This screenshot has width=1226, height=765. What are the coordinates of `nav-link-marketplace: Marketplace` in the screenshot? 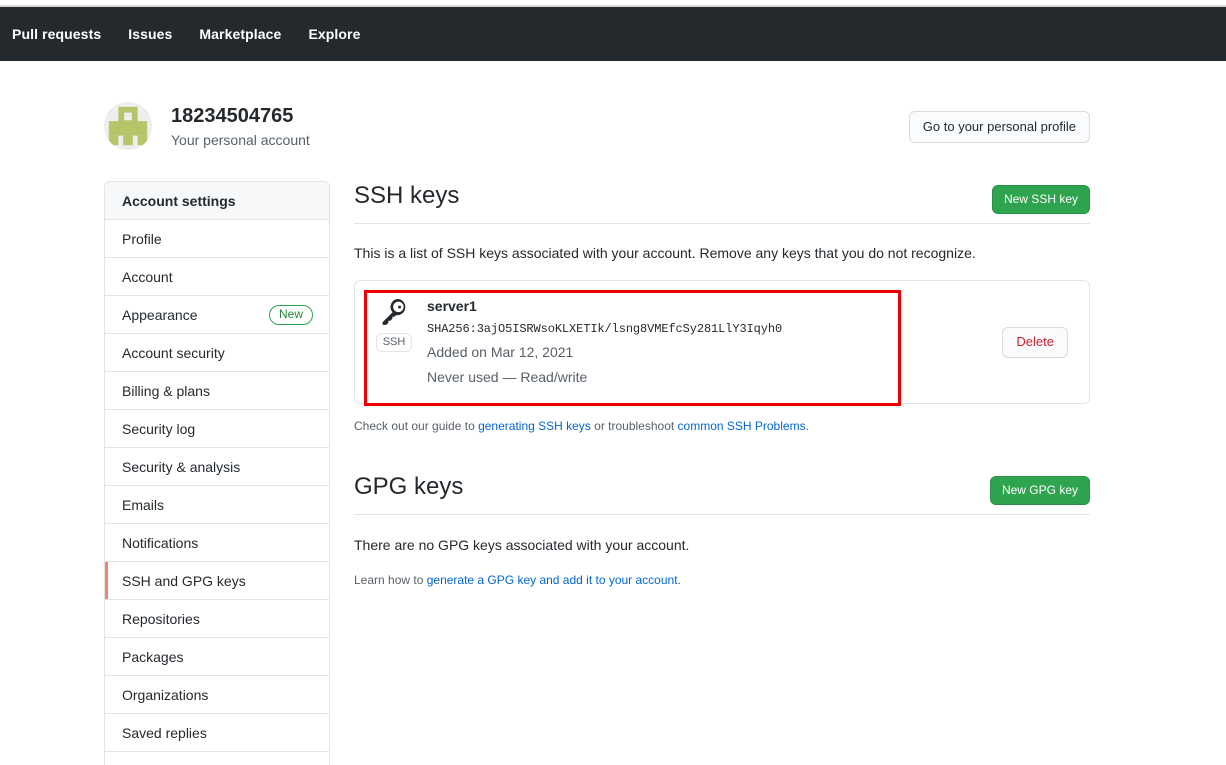 It's located at (240, 34).